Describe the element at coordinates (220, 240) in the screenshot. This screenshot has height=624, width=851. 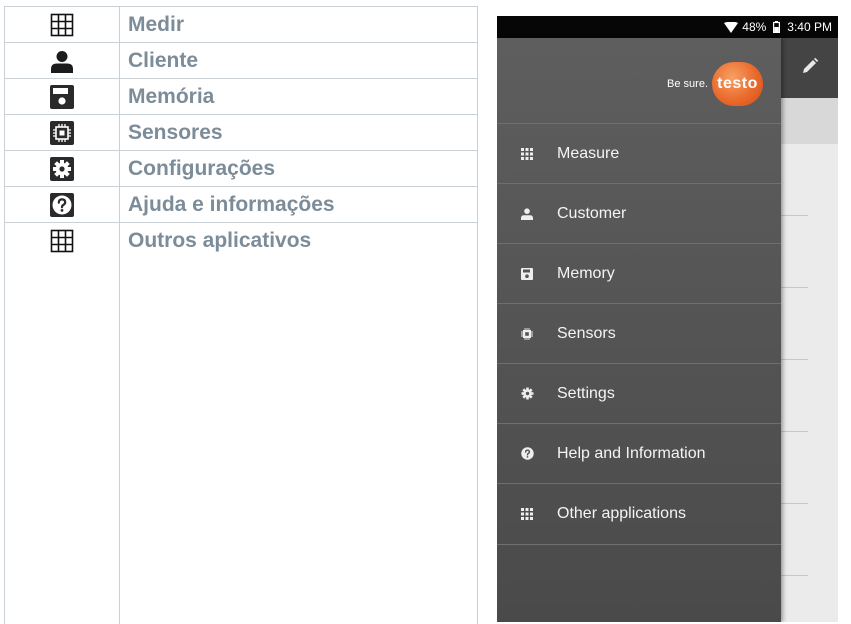
I see `legend-label: Outros aplicativos` at that location.